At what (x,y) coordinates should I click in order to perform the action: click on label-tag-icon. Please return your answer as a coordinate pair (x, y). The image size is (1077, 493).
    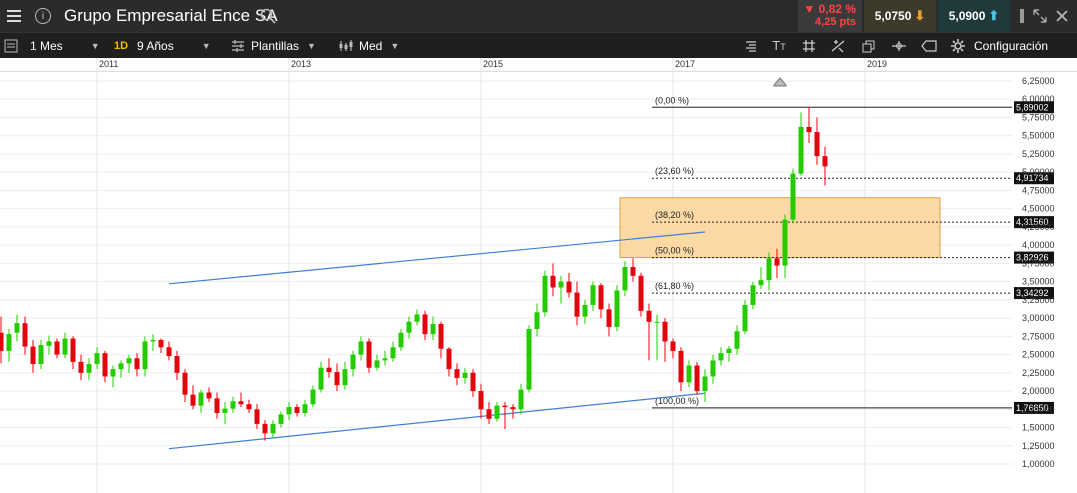
    Looking at the image, I should click on (929, 45).